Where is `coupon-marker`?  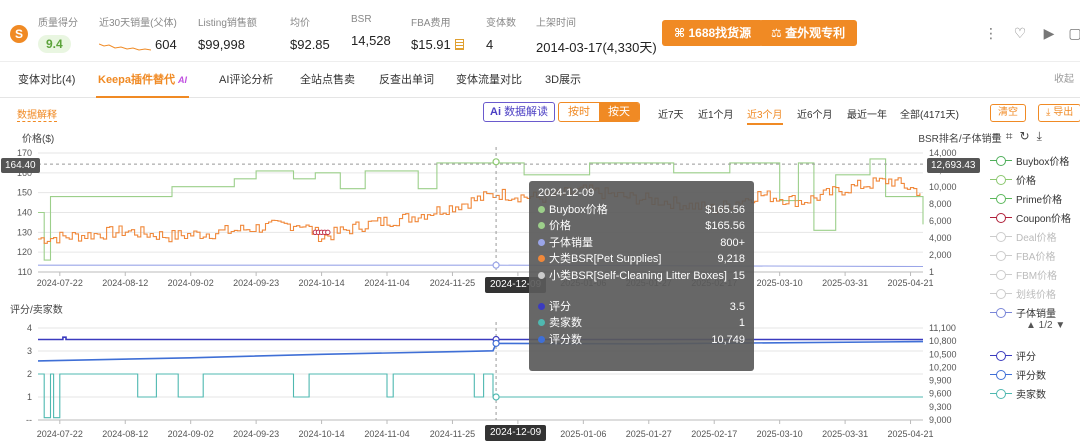 coupon-marker is located at coordinates (328, 232).